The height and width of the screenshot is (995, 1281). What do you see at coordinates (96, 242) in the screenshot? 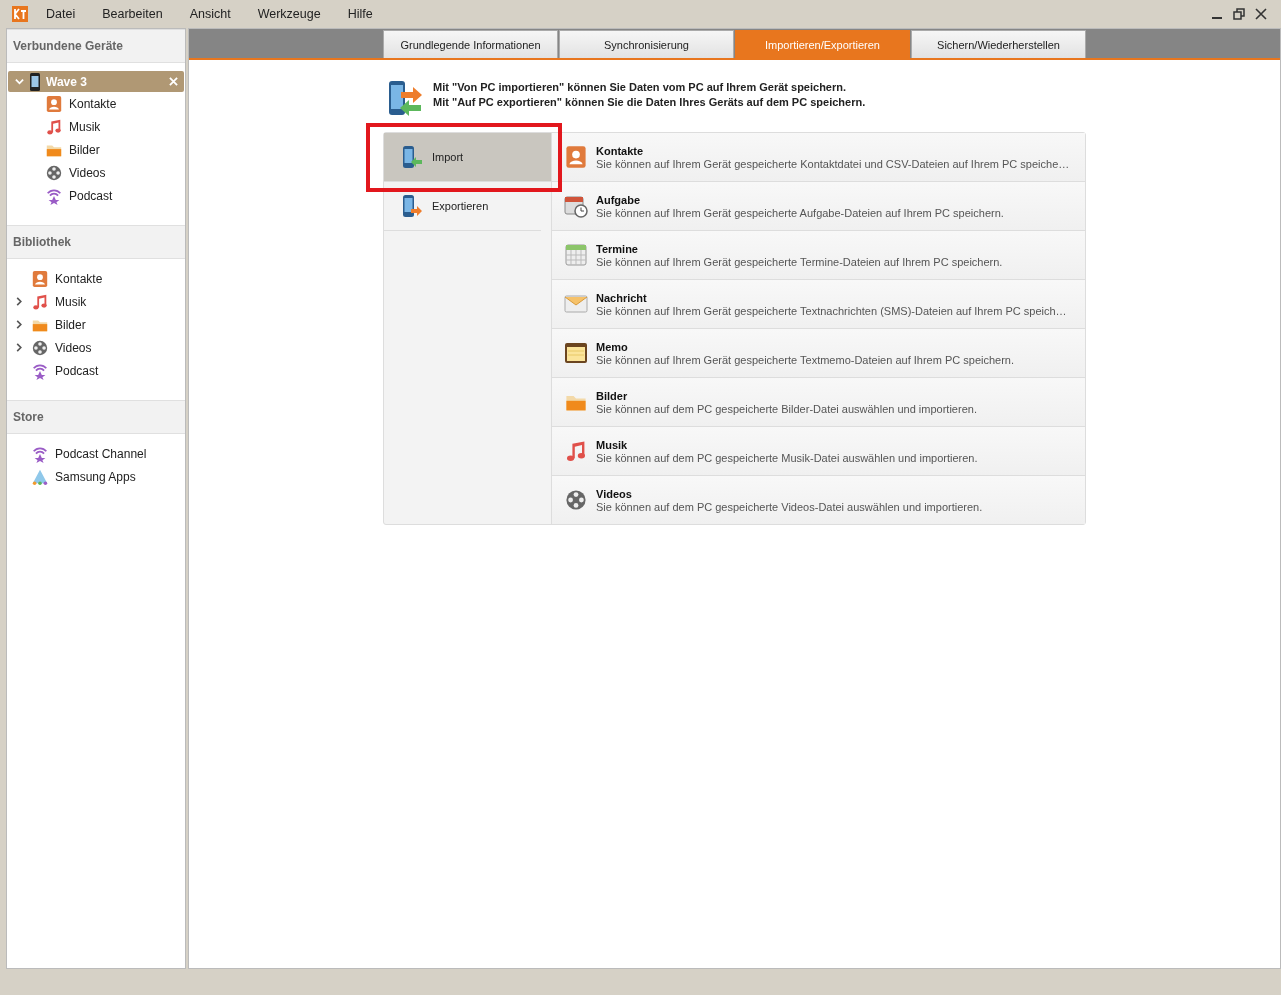
I see `section-header: Bibliothek` at bounding box center [96, 242].